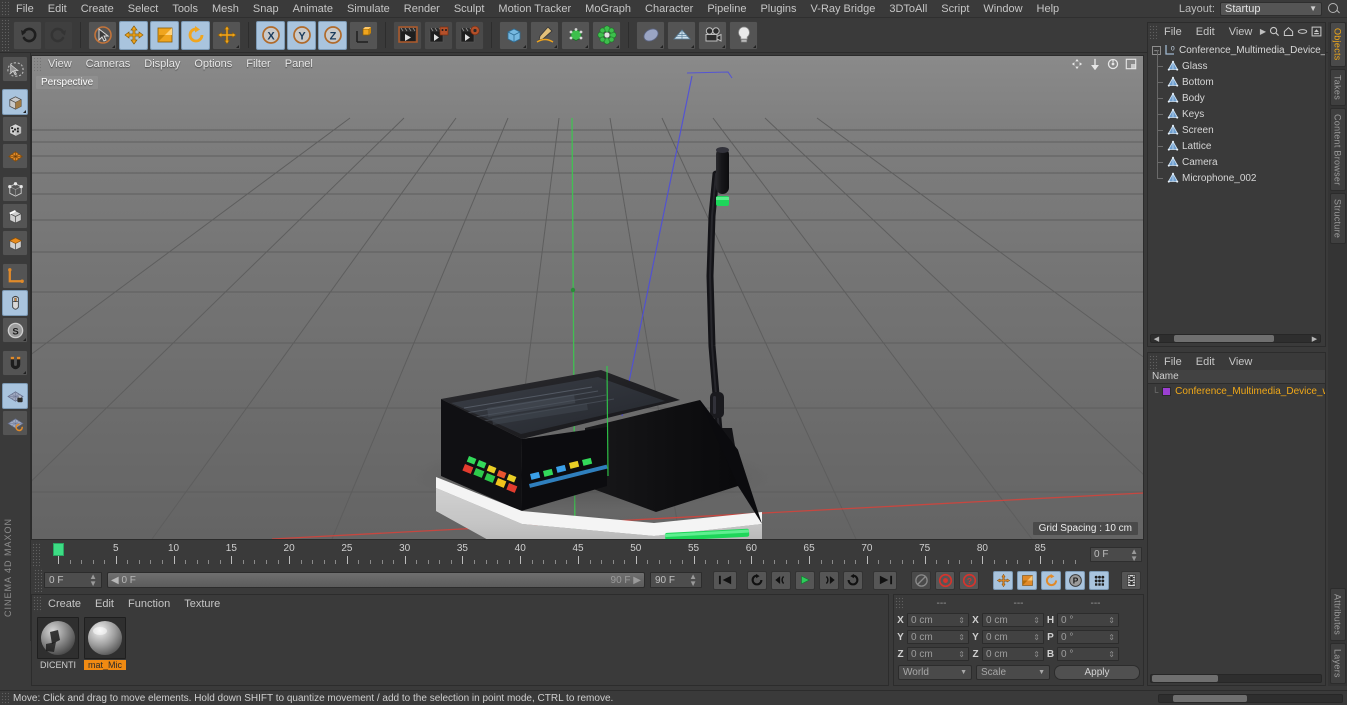 Image resolution: width=1347 pixels, height=705 pixels. Describe the element at coordinates (1003, 580) in the screenshot. I see `position-key-button` at that location.